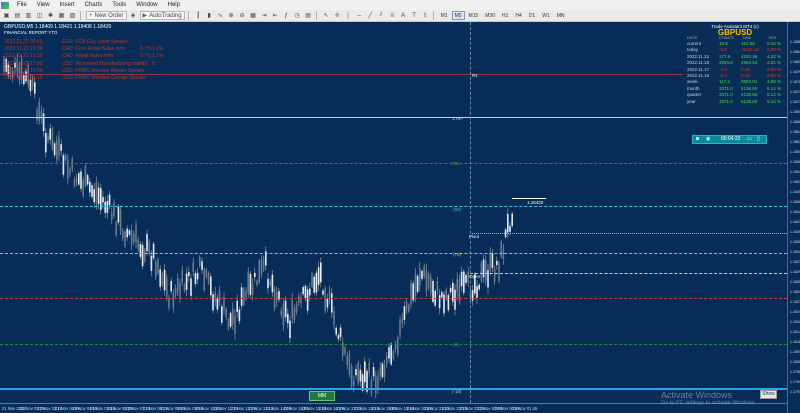  What do you see at coordinates (162, 15) in the screenshot?
I see `autotrading-button: ▶ AutoTrading` at bounding box center [162, 15].